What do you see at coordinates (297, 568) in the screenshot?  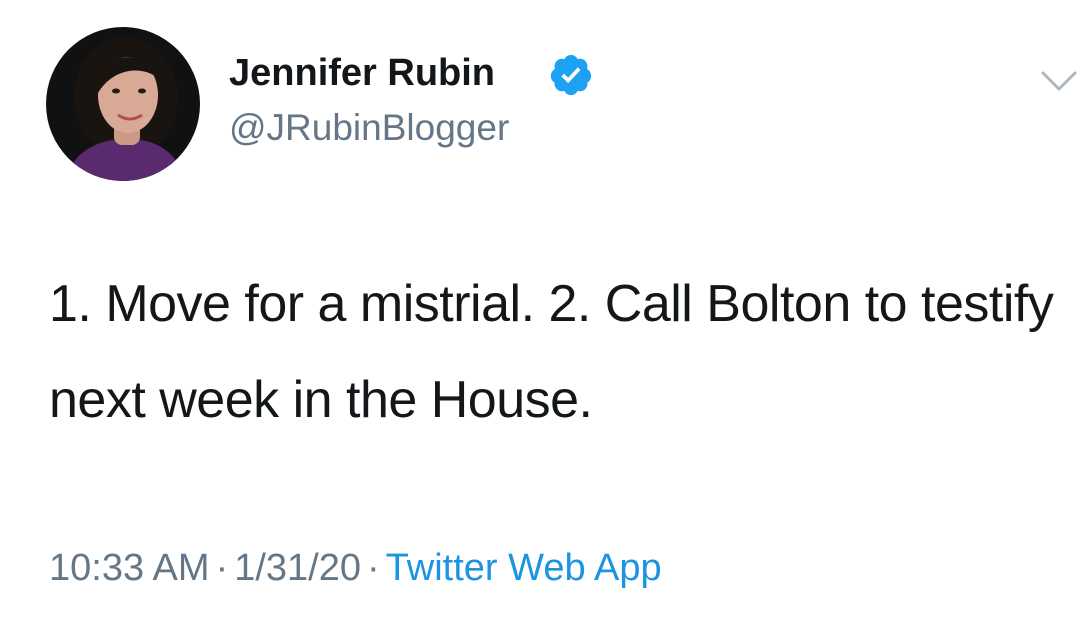 I see `tweet-date: 1/31/20` at bounding box center [297, 568].